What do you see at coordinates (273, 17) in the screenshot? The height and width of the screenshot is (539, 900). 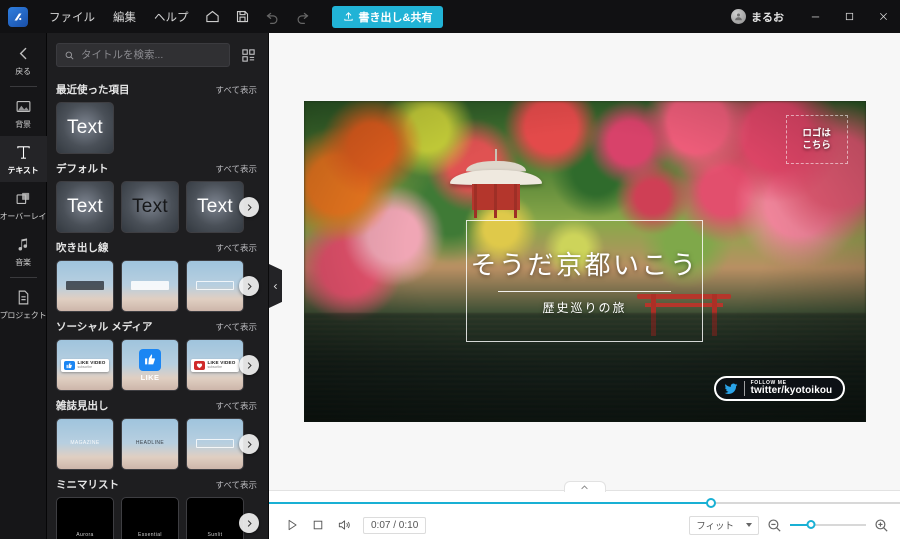 I see `undo-icon` at bounding box center [273, 17].